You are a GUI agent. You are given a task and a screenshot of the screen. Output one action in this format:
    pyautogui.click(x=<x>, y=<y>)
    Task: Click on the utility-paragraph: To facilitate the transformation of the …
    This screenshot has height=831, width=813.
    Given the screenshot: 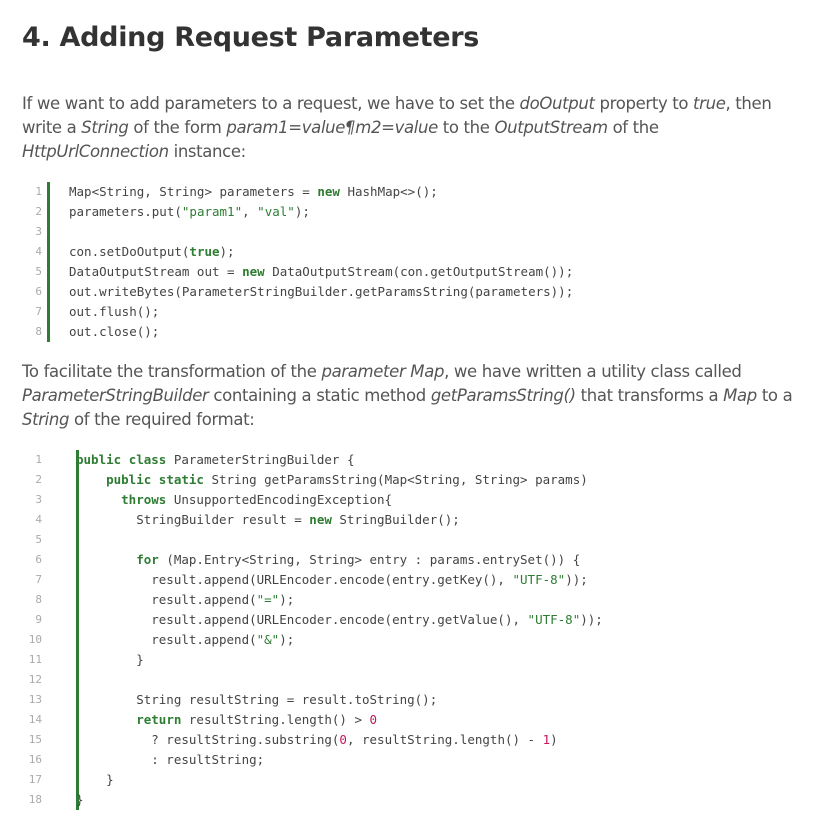 What is the action you would take?
    pyautogui.click(x=407, y=395)
    